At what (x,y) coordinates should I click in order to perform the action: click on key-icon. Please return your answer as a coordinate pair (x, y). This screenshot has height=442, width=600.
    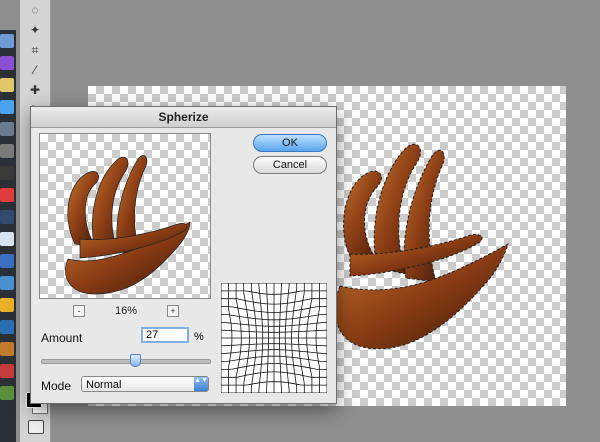
    Looking at the image, I should click on (7, 283).